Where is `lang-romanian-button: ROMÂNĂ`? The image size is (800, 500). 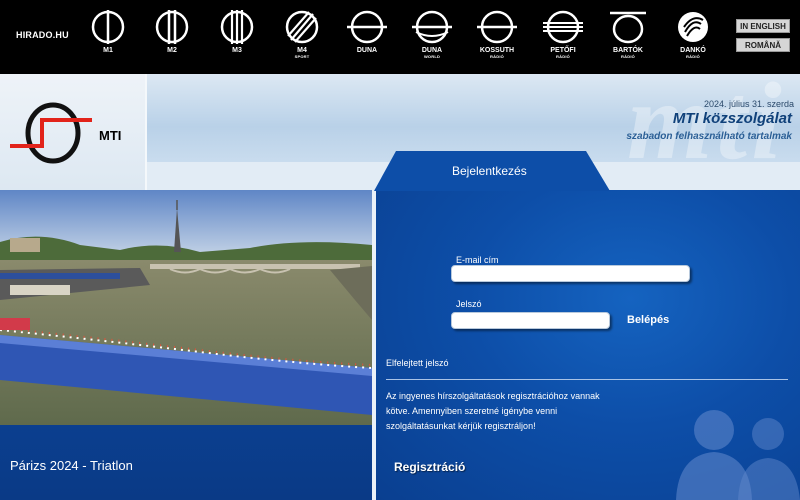
lang-romanian-button: ROMÂNĂ is located at coordinates (763, 45).